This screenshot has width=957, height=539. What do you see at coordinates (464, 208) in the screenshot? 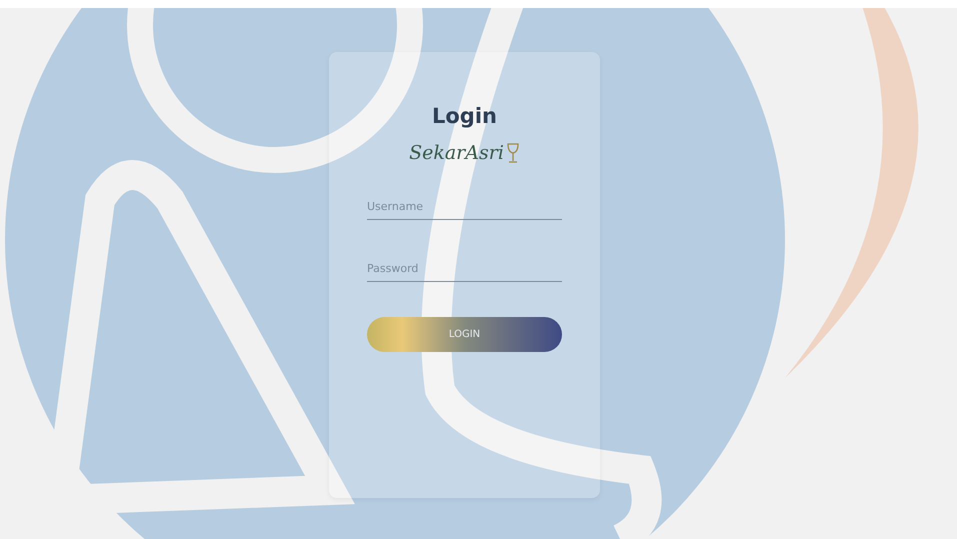
I see `username-field: Username` at bounding box center [464, 208].